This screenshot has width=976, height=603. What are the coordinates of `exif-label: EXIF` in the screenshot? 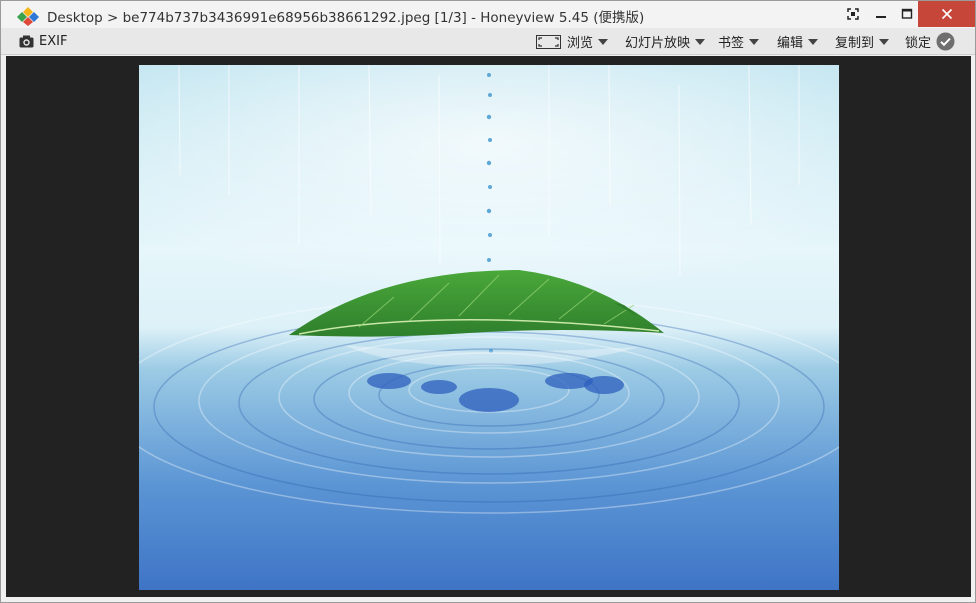 It's located at (53, 41).